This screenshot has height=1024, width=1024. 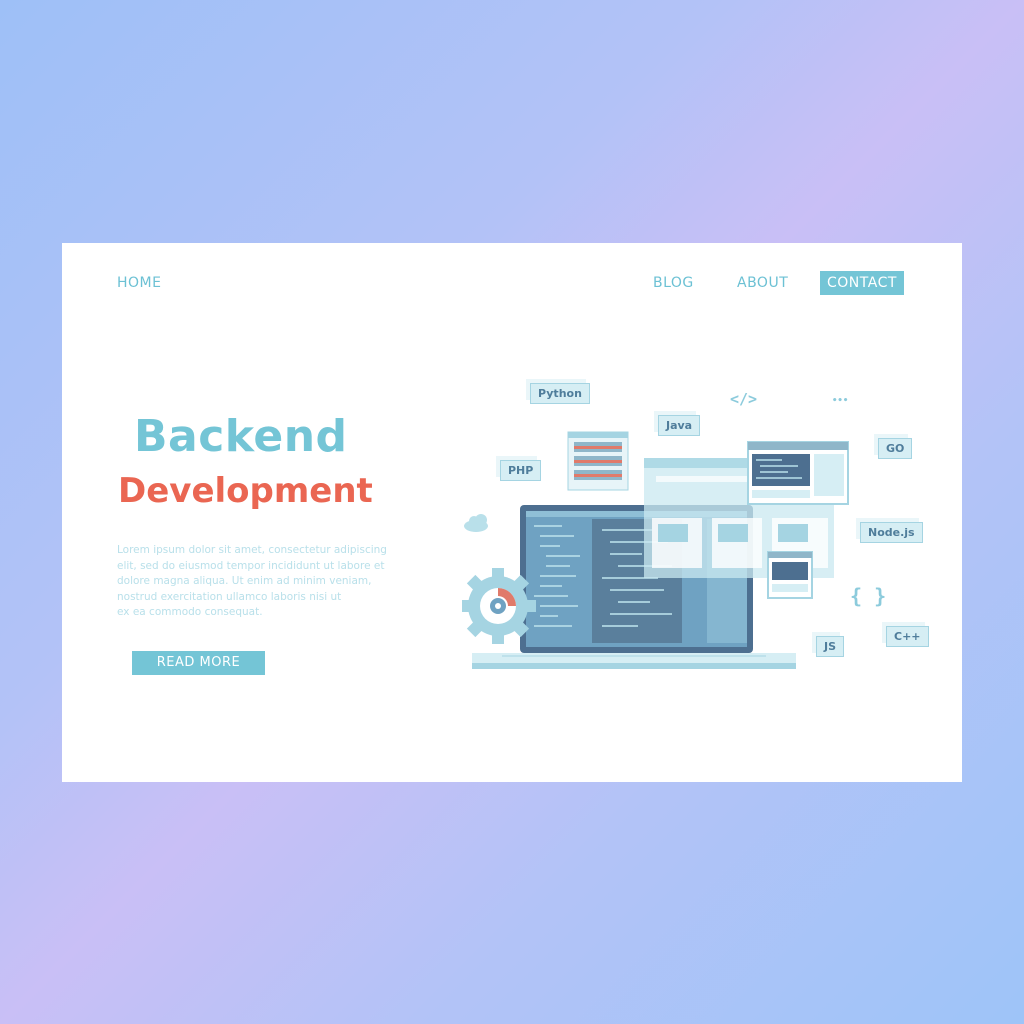 I want to click on hero-title-line1: Backend, so click(x=241, y=436).